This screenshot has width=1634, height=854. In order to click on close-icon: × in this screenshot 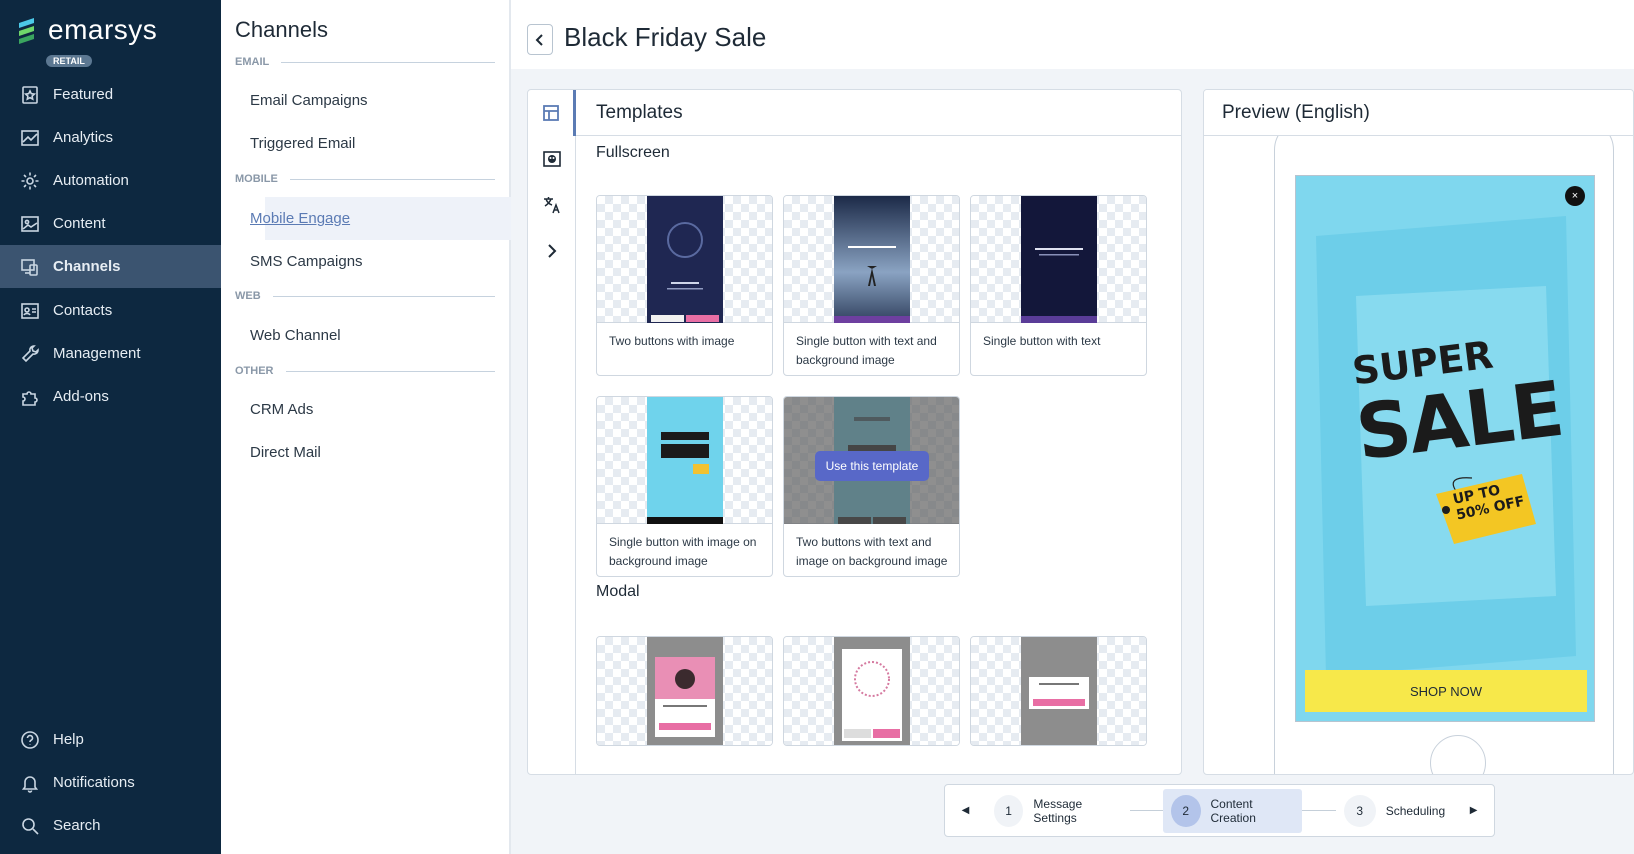, I will do `click(1575, 196)`.